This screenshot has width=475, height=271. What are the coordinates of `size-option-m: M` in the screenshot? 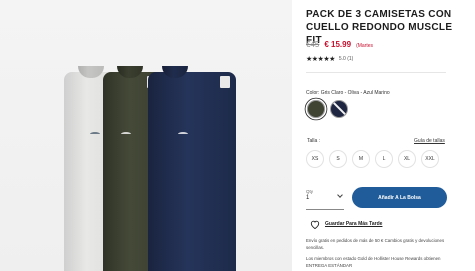 It's located at (361, 159).